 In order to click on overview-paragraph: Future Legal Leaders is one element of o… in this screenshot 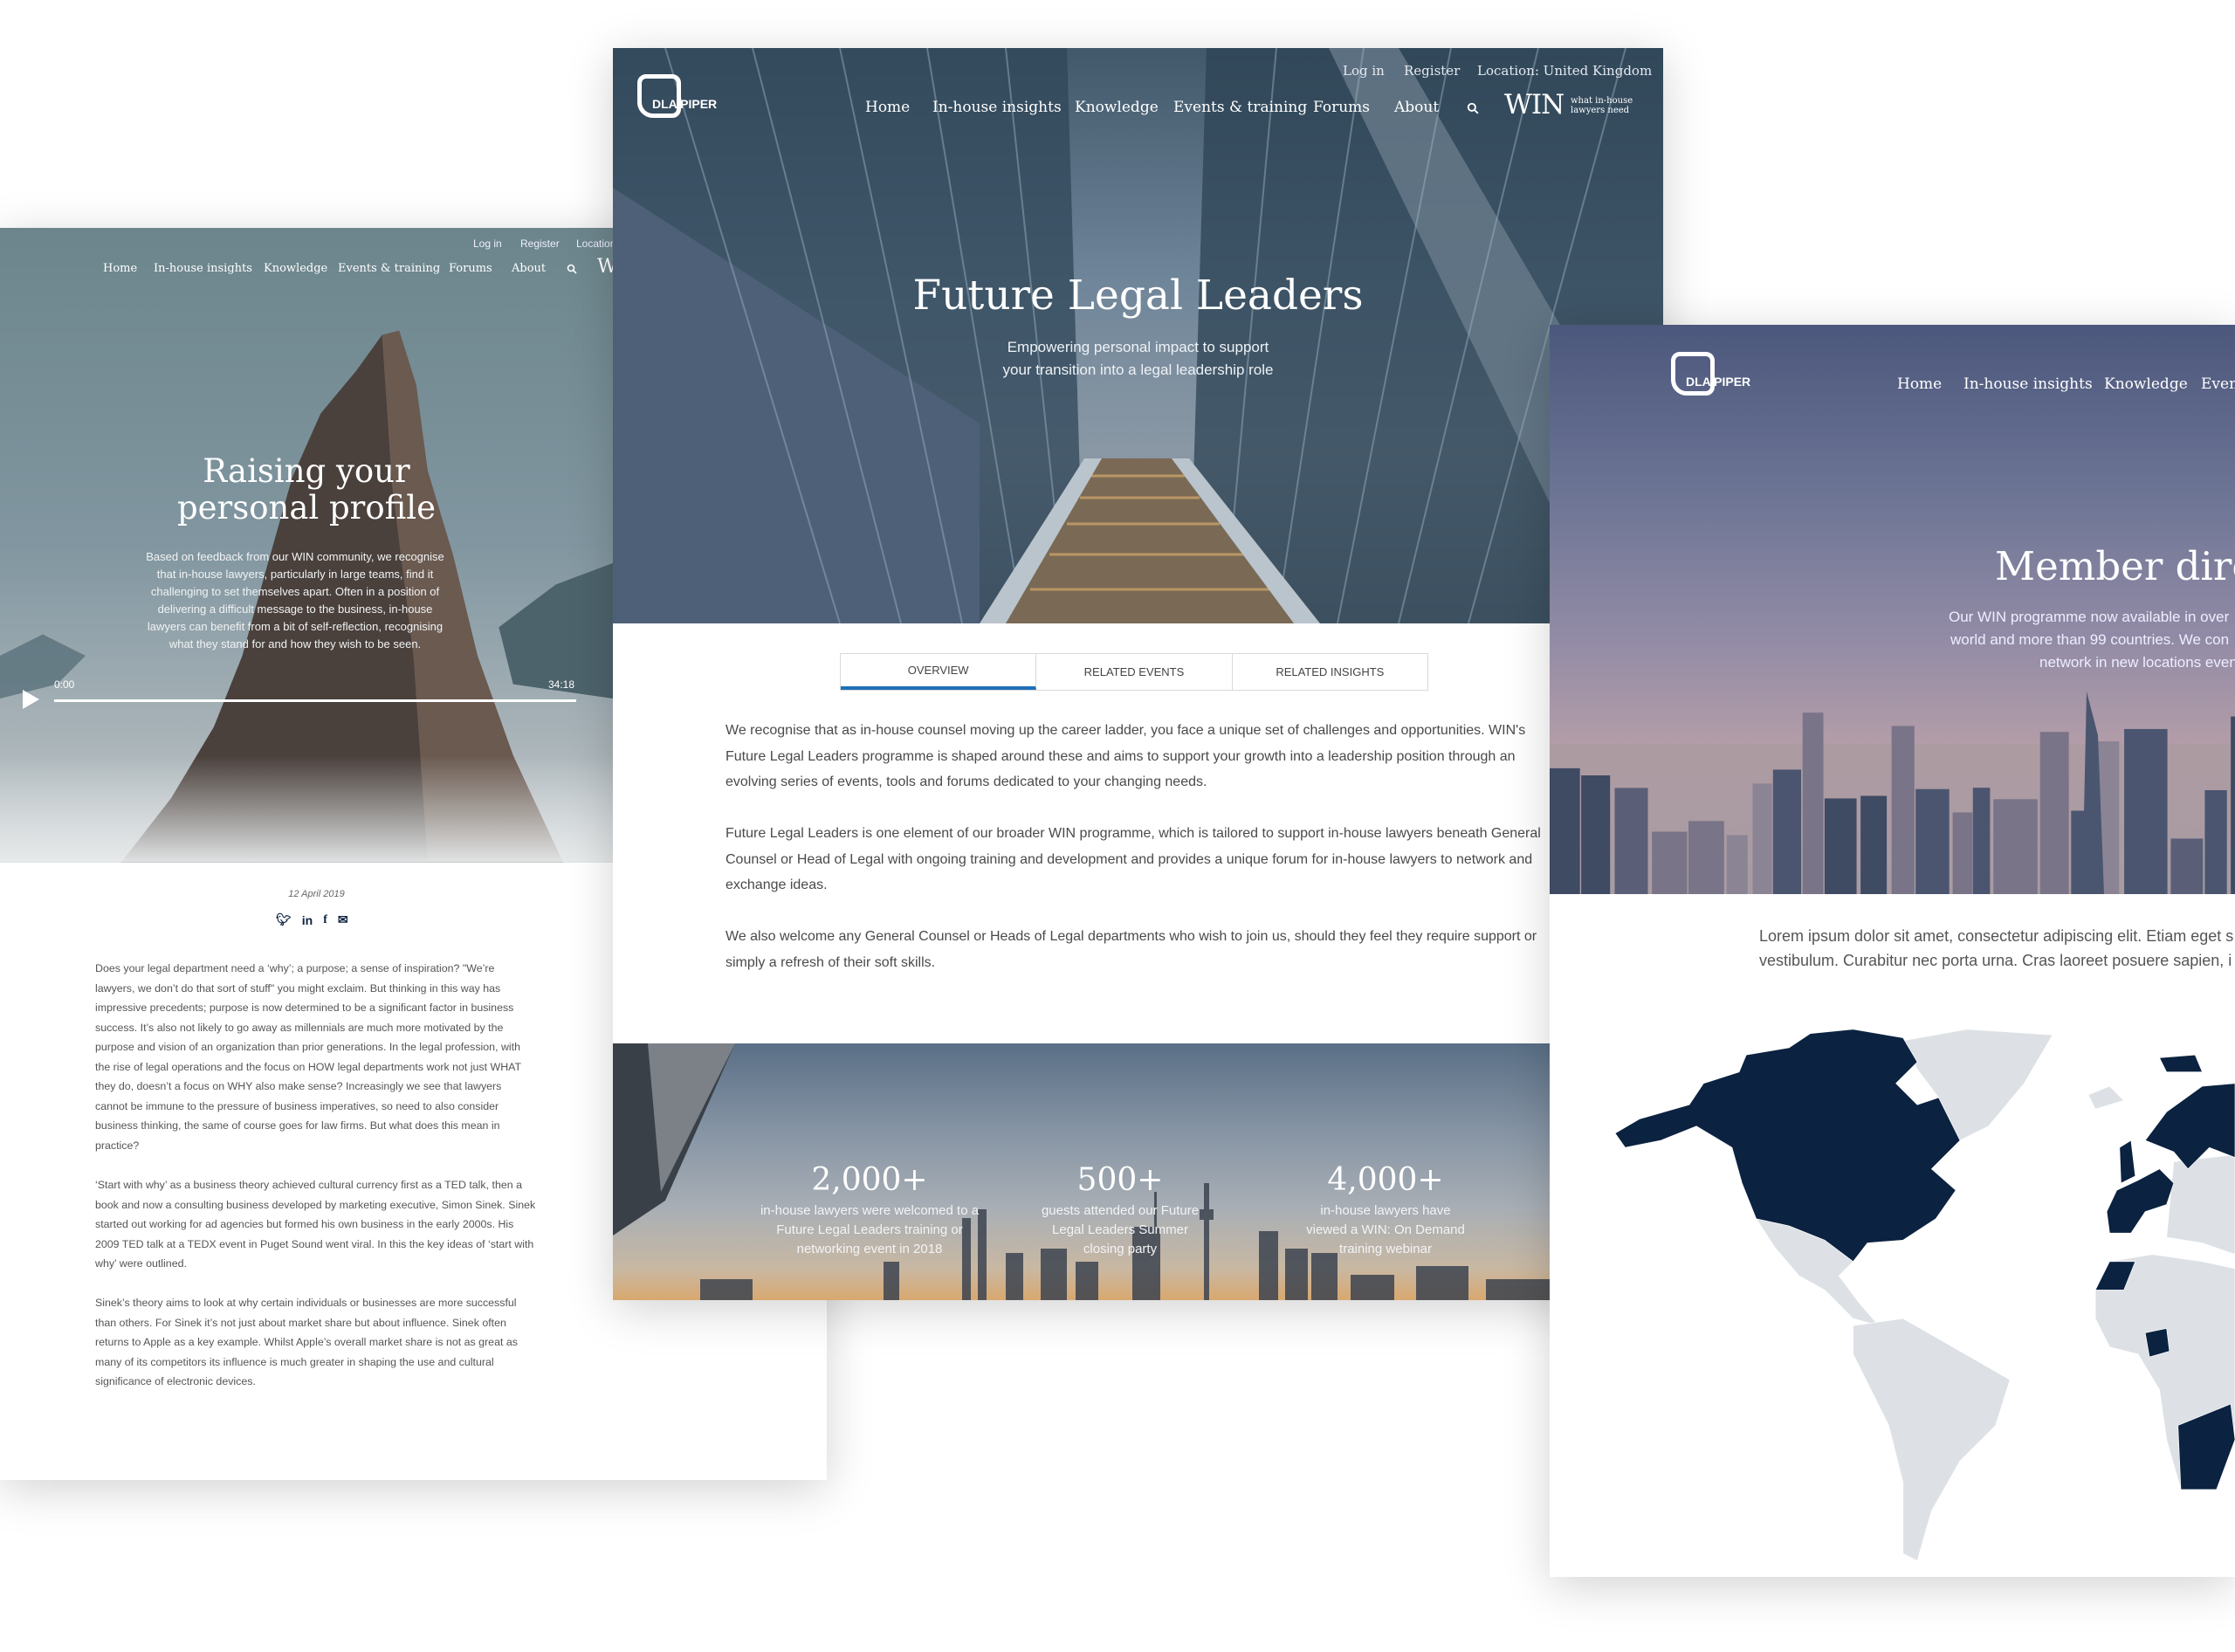, I will do `click(1133, 859)`.